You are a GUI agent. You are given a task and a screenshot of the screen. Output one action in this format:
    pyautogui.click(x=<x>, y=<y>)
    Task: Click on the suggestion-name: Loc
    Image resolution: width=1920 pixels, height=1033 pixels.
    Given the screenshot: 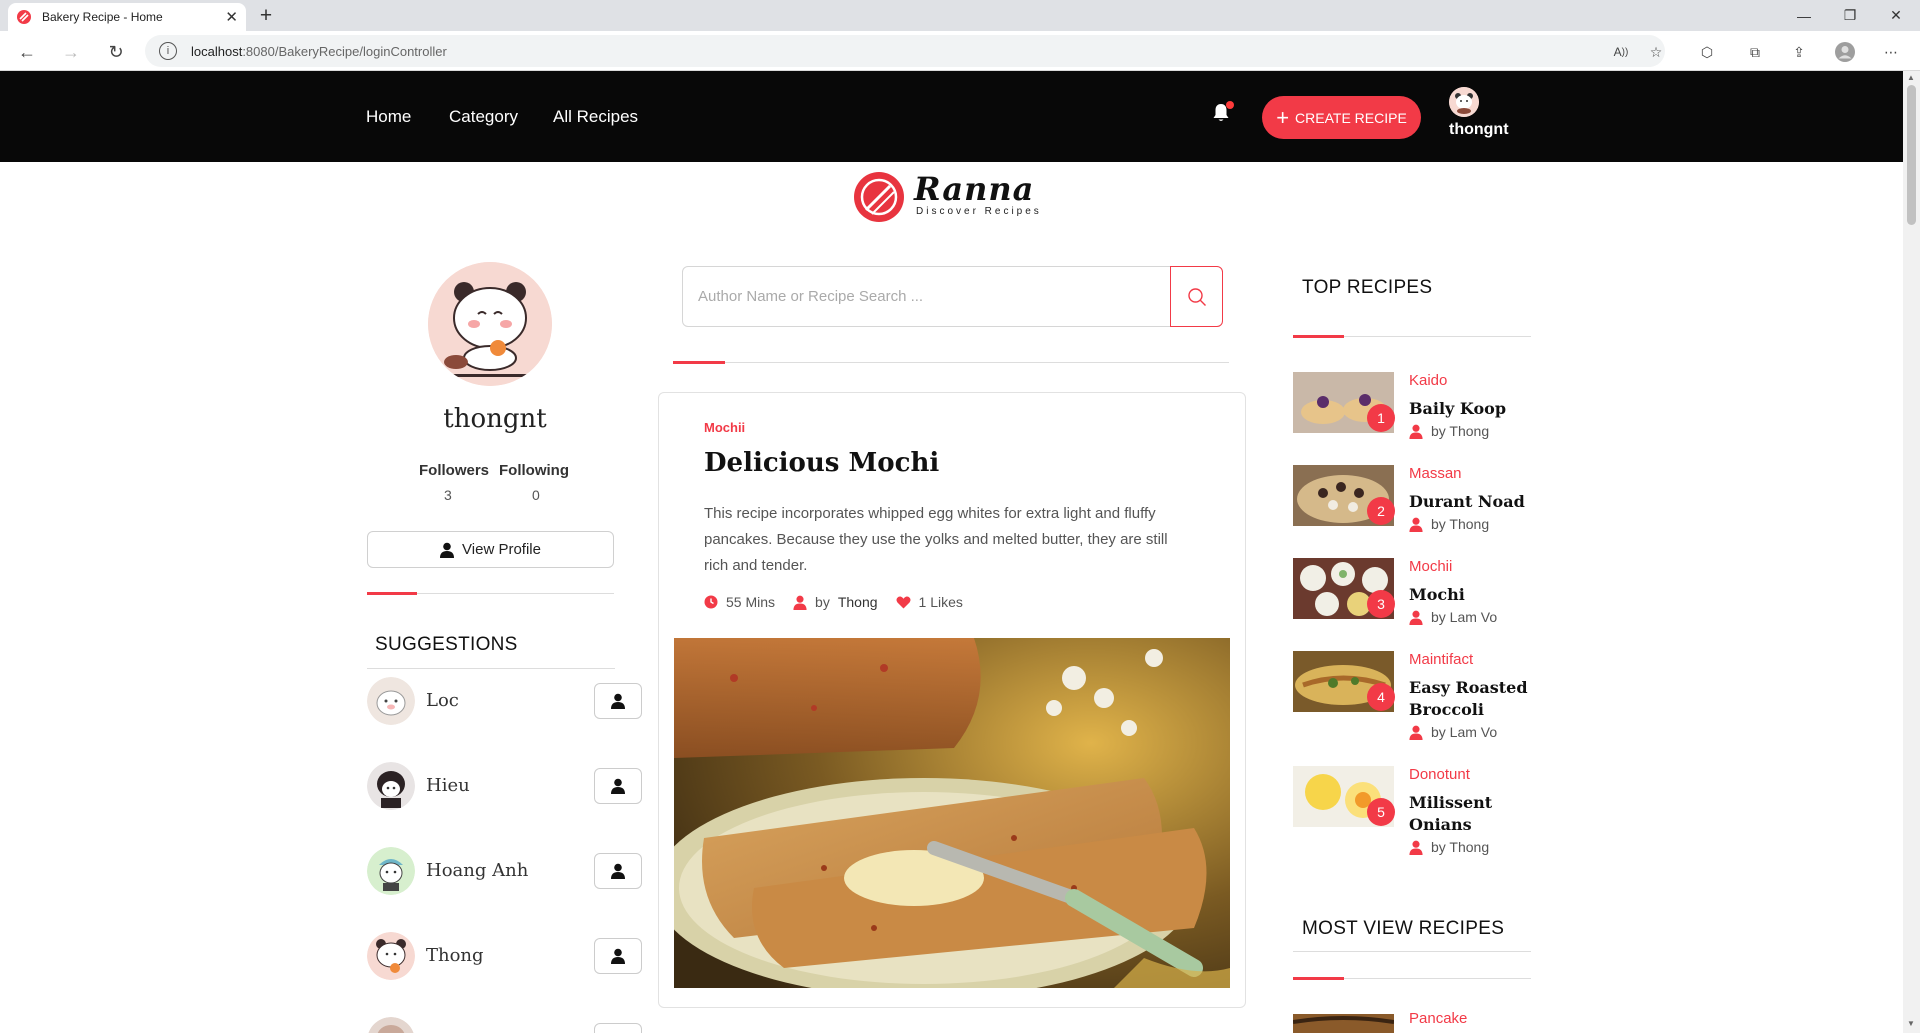 What is the action you would take?
    pyautogui.click(x=442, y=700)
    